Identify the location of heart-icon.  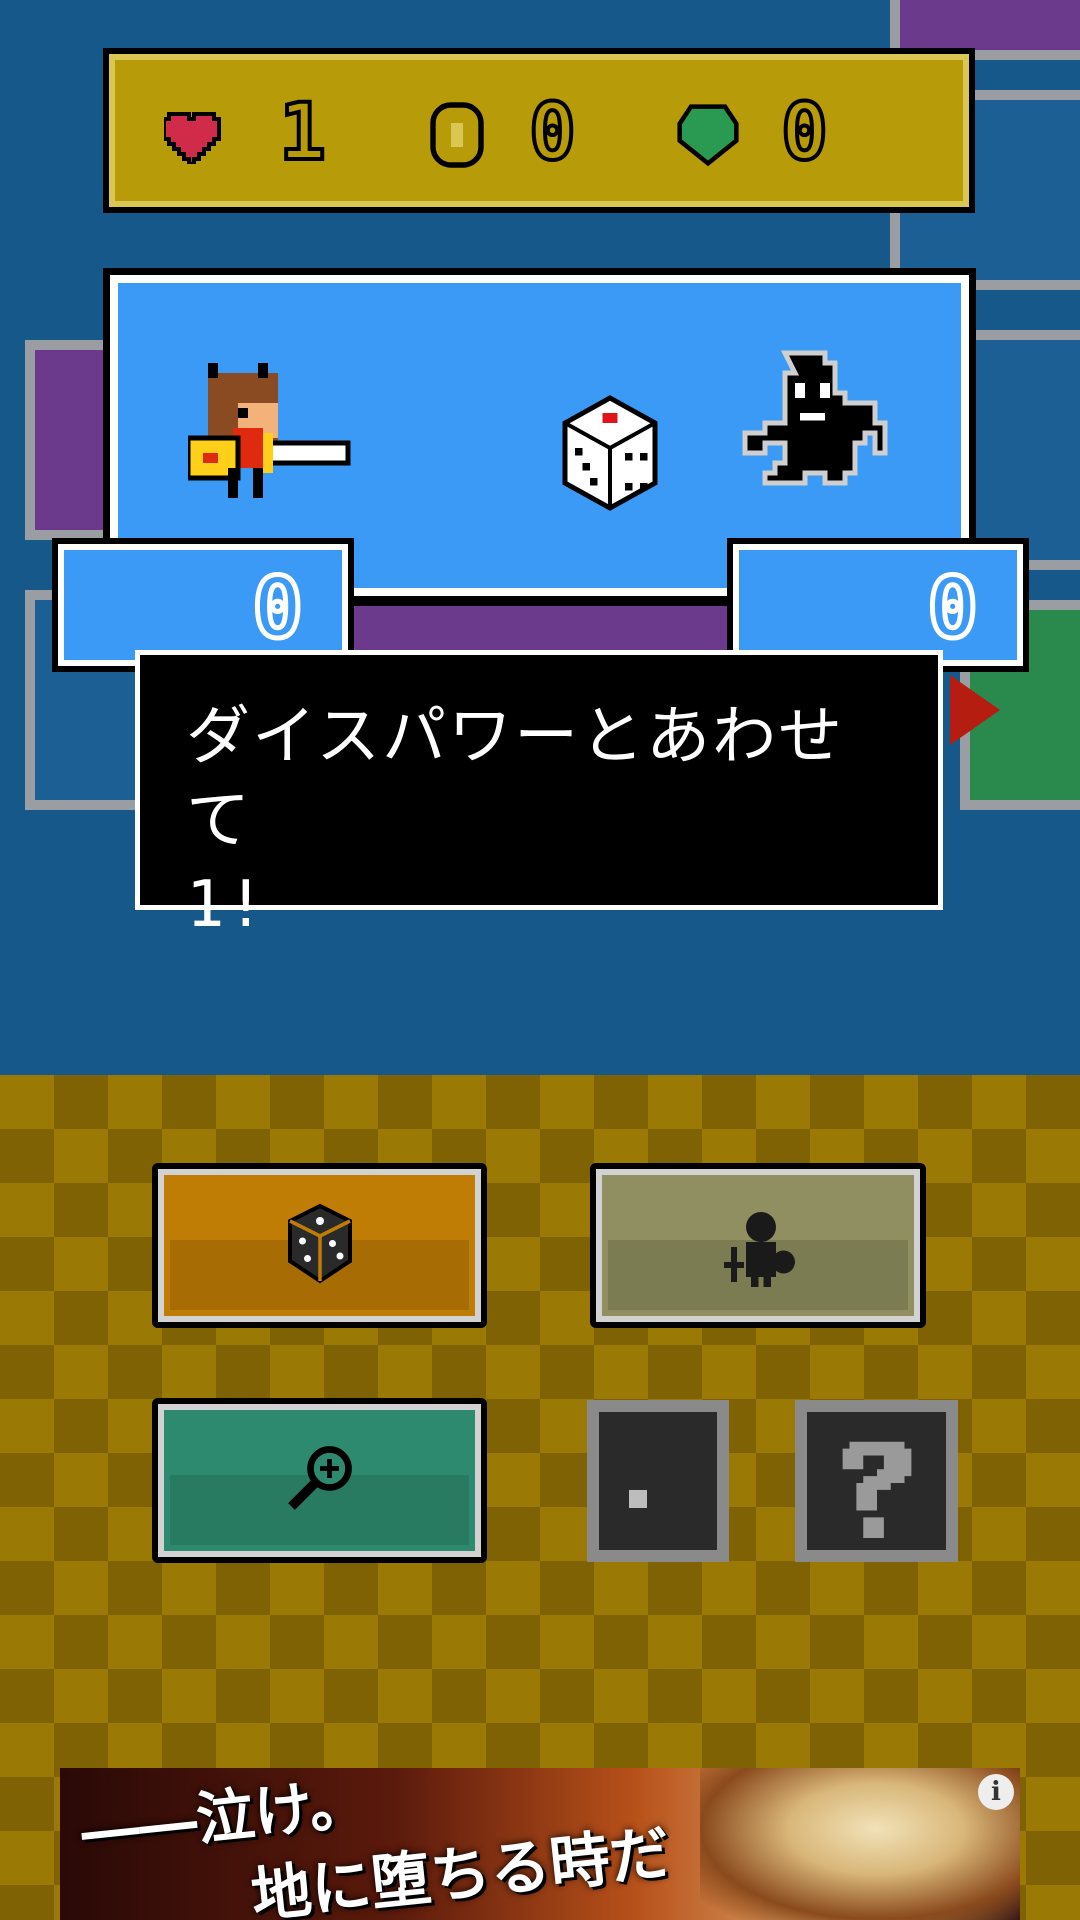
(192, 138).